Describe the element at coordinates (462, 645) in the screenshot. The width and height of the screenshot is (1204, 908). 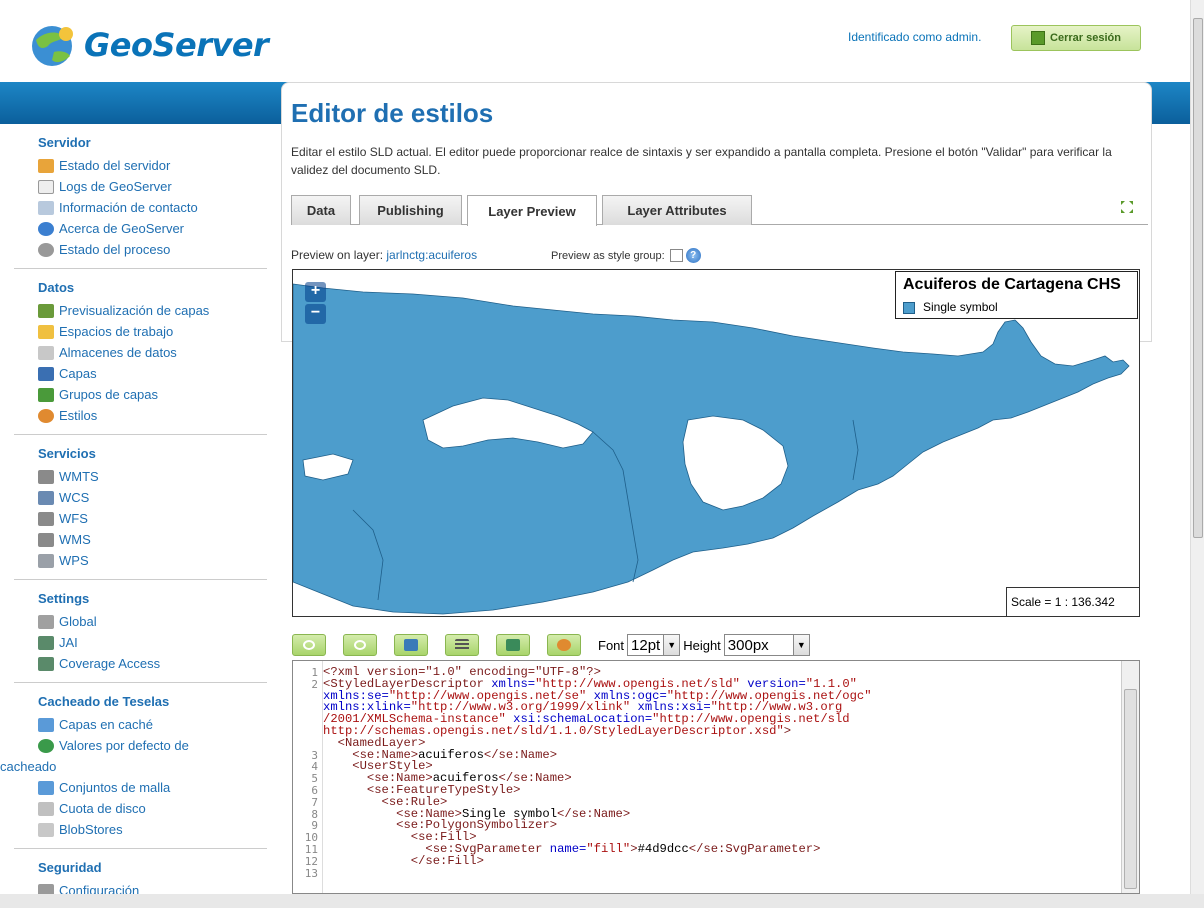
I see `reformat-button` at that location.